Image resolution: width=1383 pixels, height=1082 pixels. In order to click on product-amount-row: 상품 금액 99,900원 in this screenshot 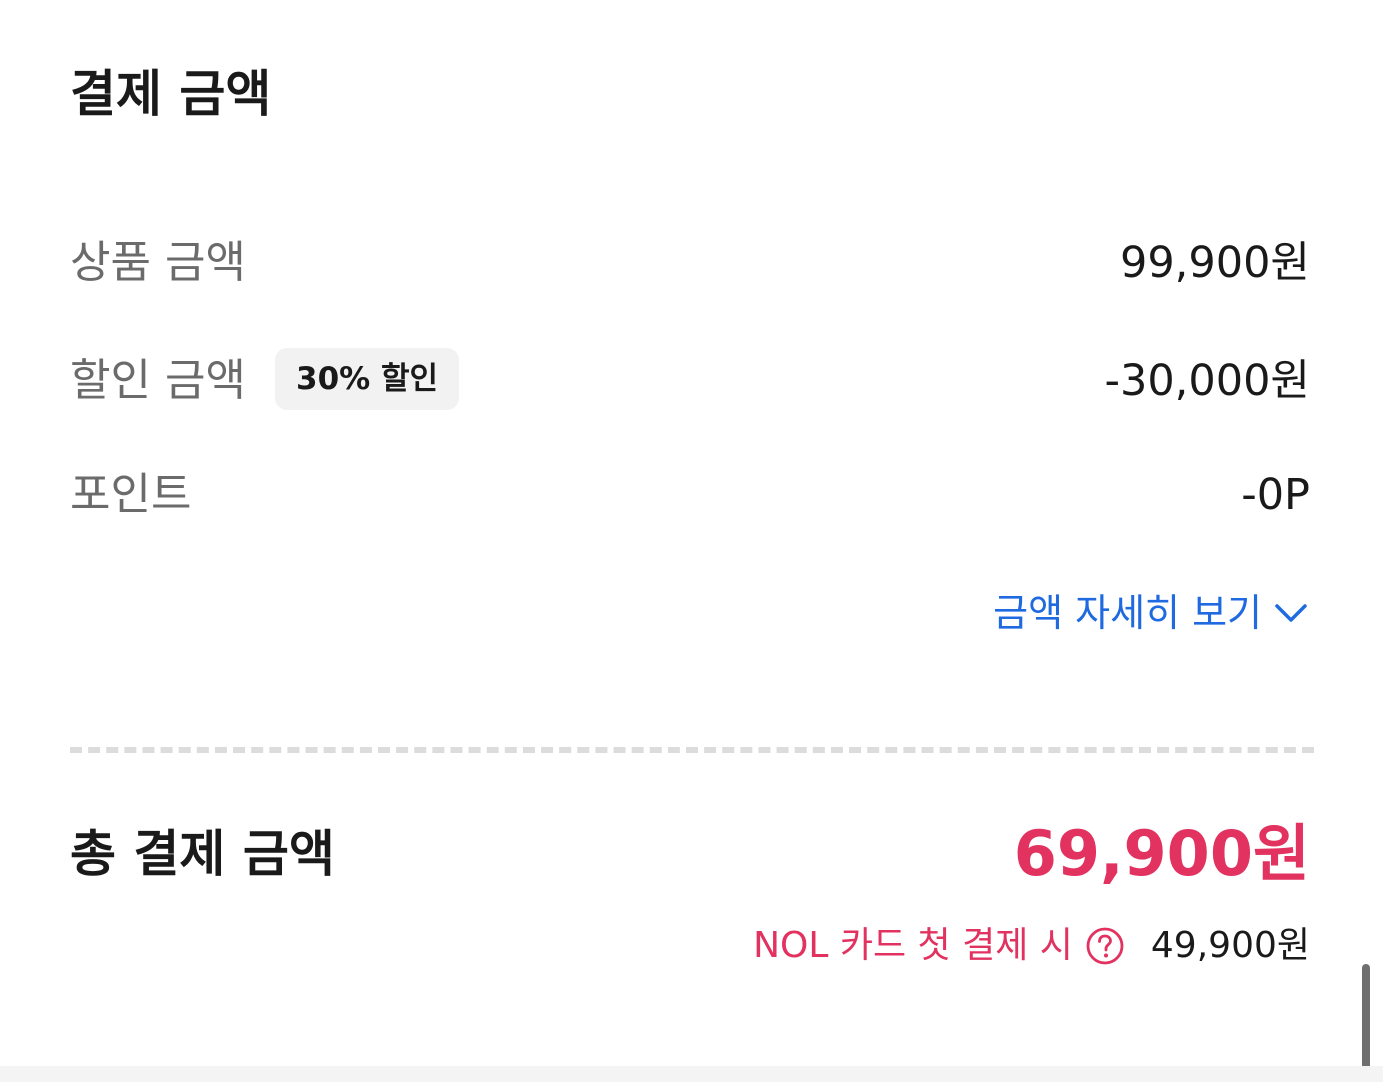, I will do `click(690, 263)`.